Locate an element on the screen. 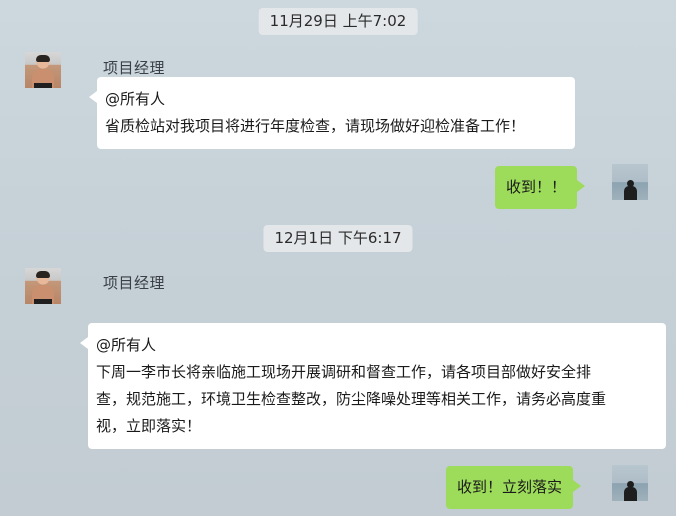 The image size is (676, 516). message-bubble-outgoing: 收到！！ is located at coordinates (540, 187).